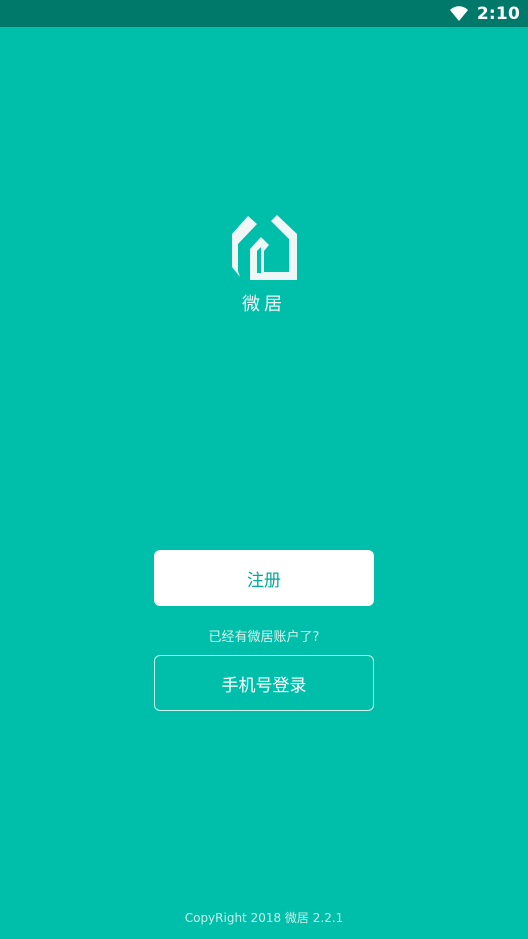 The image size is (528, 939). Describe the element at coordinates (264, 247) in the screenshot. I see `house-logo-icon` at that location.